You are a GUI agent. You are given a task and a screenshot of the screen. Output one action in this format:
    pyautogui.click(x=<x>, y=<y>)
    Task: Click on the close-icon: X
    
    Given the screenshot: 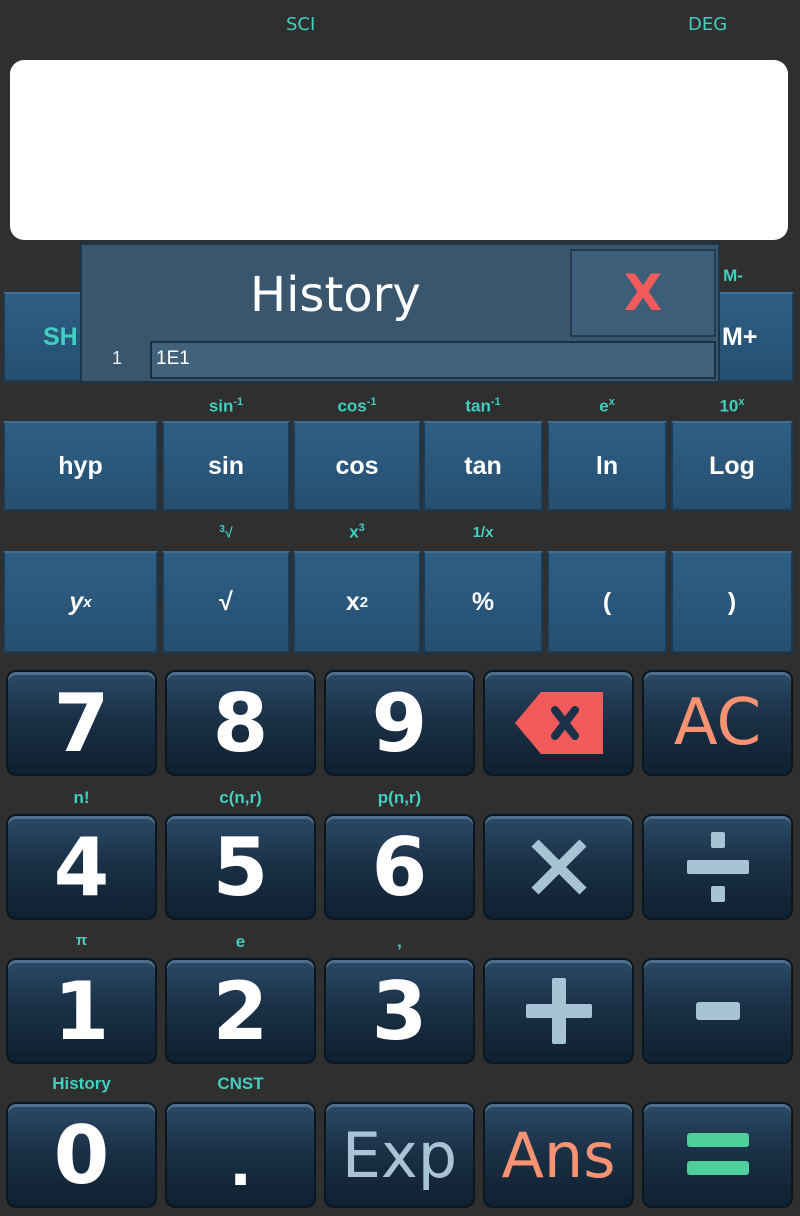 What is the action you would take?
    pyautogui.click(x=643, y=293)
    